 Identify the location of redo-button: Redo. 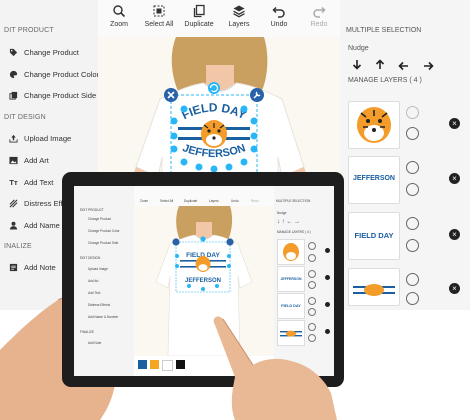
(319, 16).